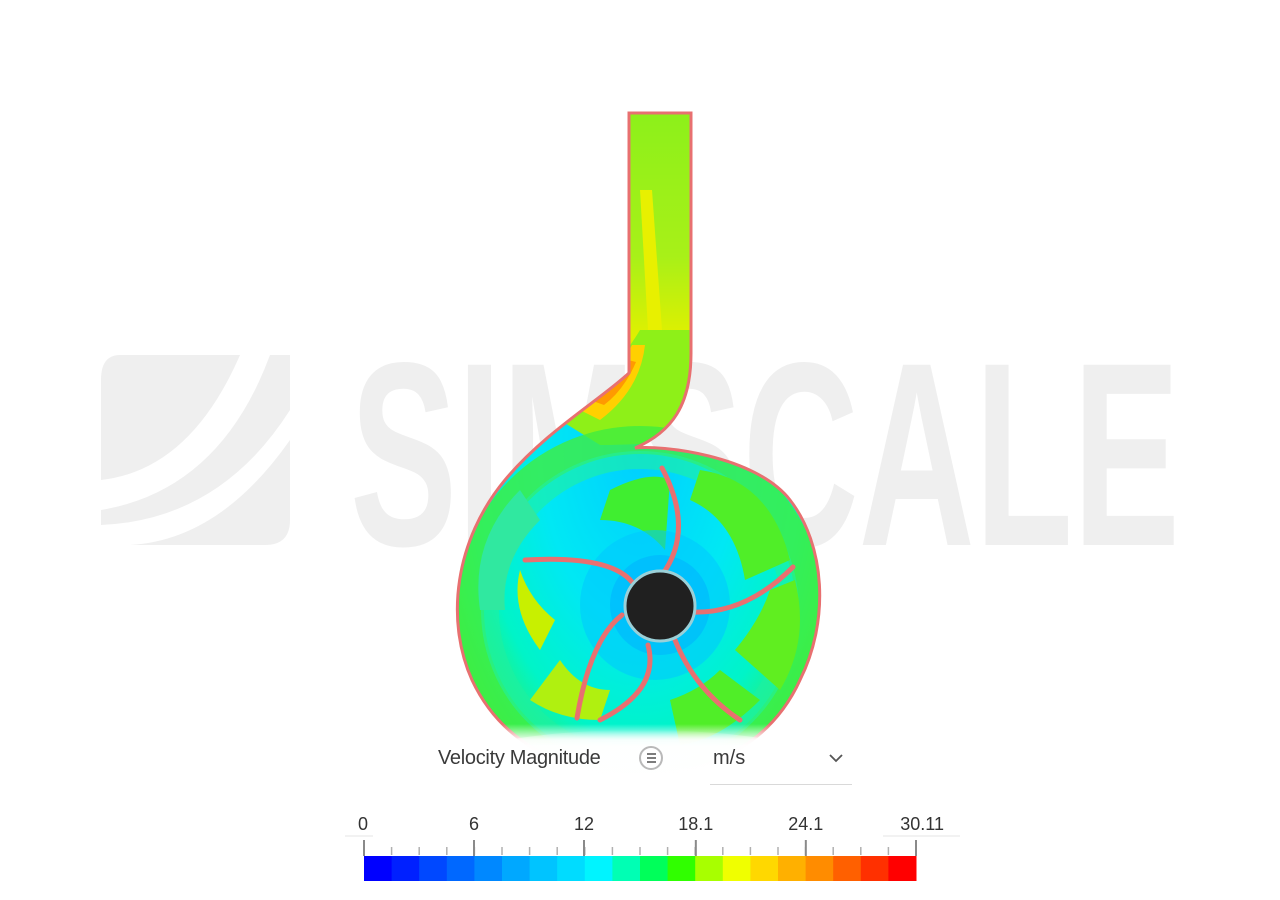  I want to click on impeller-hub, so click(660, 606).